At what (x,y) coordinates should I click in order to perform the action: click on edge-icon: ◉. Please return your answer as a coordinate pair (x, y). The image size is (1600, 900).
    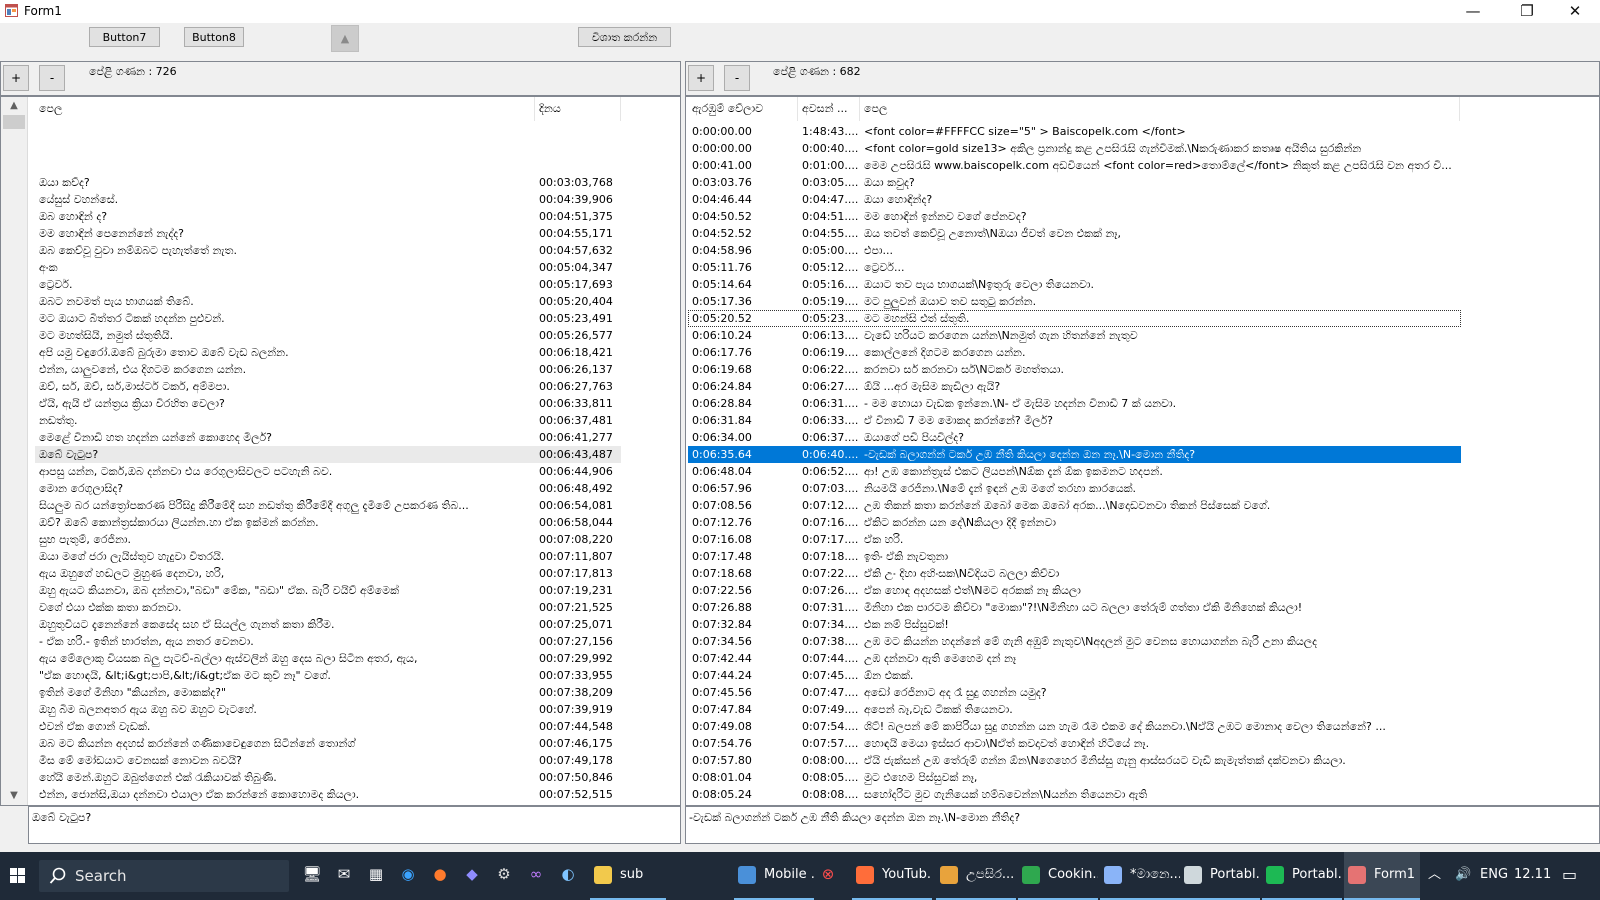
    Looking at the image, I should click on (408, 874).